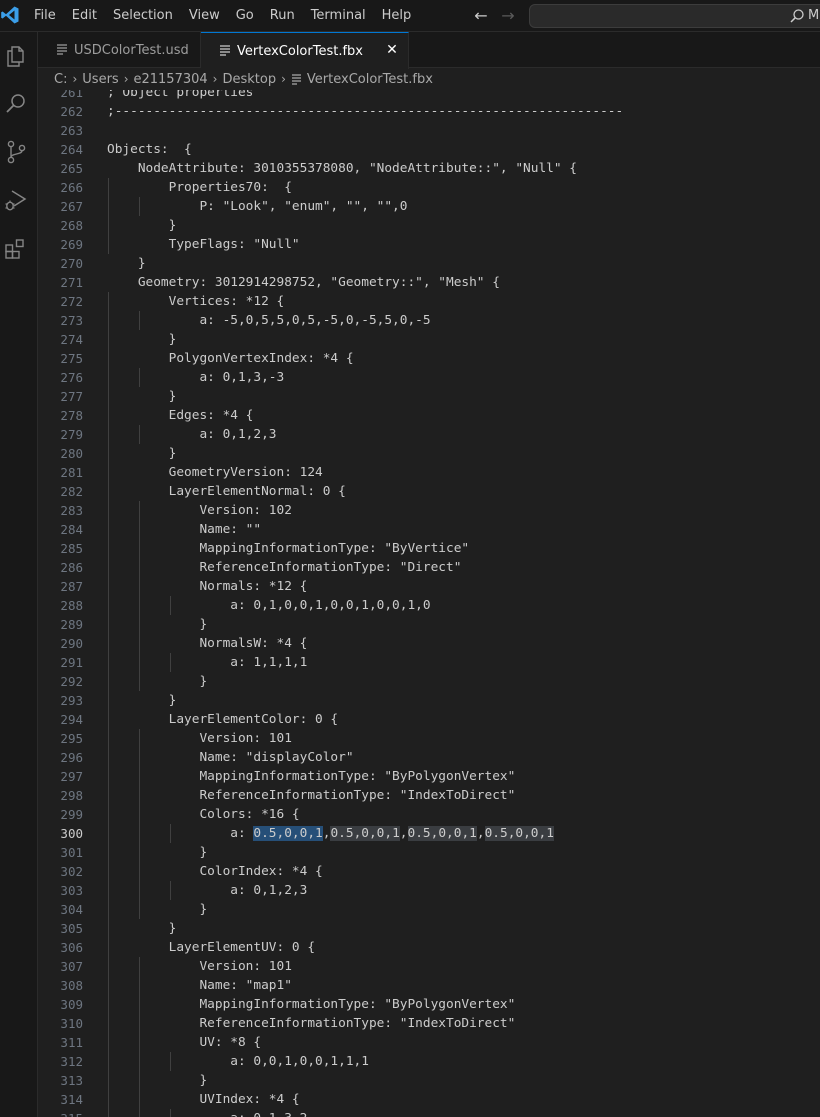 Image resolution: width=820 pixels, height=1117 pixels. Describe the element at coordinates (245, 16) in the screenshot. I see `menu-go: Go` at that location.